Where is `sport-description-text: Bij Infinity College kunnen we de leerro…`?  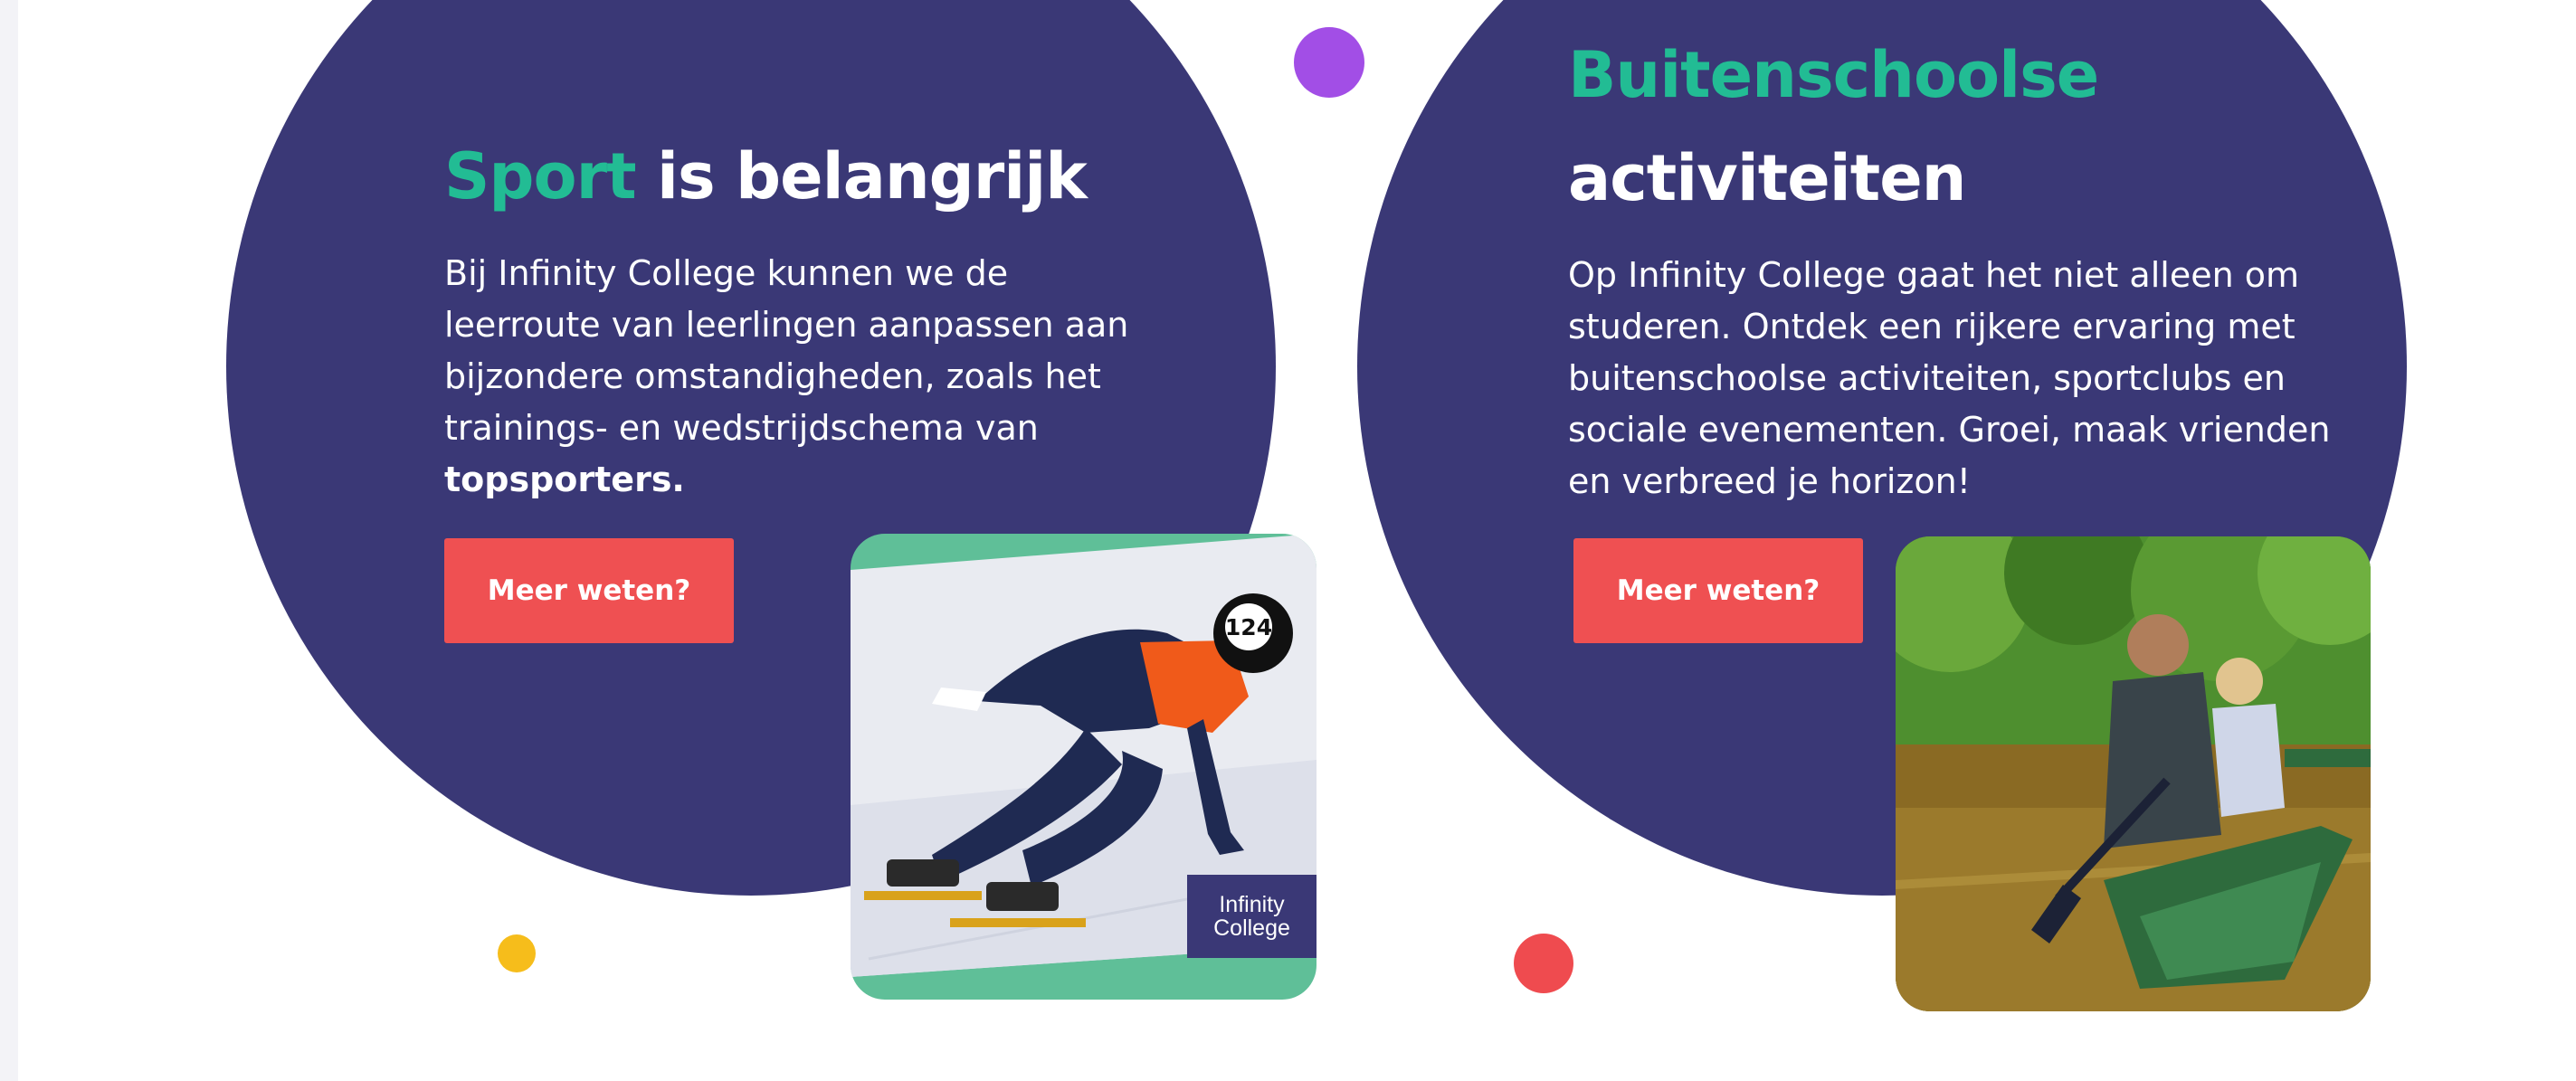 sport-description-text: Bij Infinity College kunnen we de leerro… is located at coordinates (786, 350).